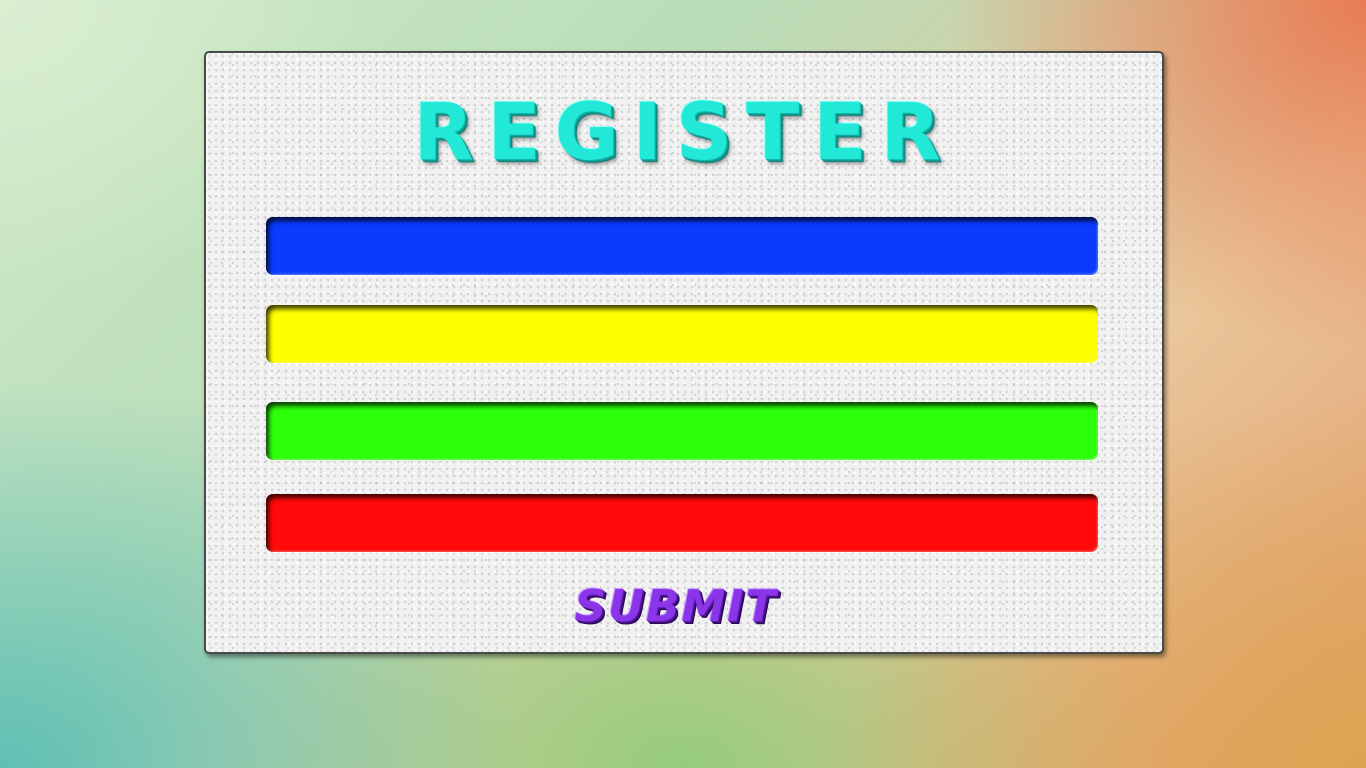  Describe the element at coordinates (682, 523) in the screenshot. I see `input-field-red` at that location.